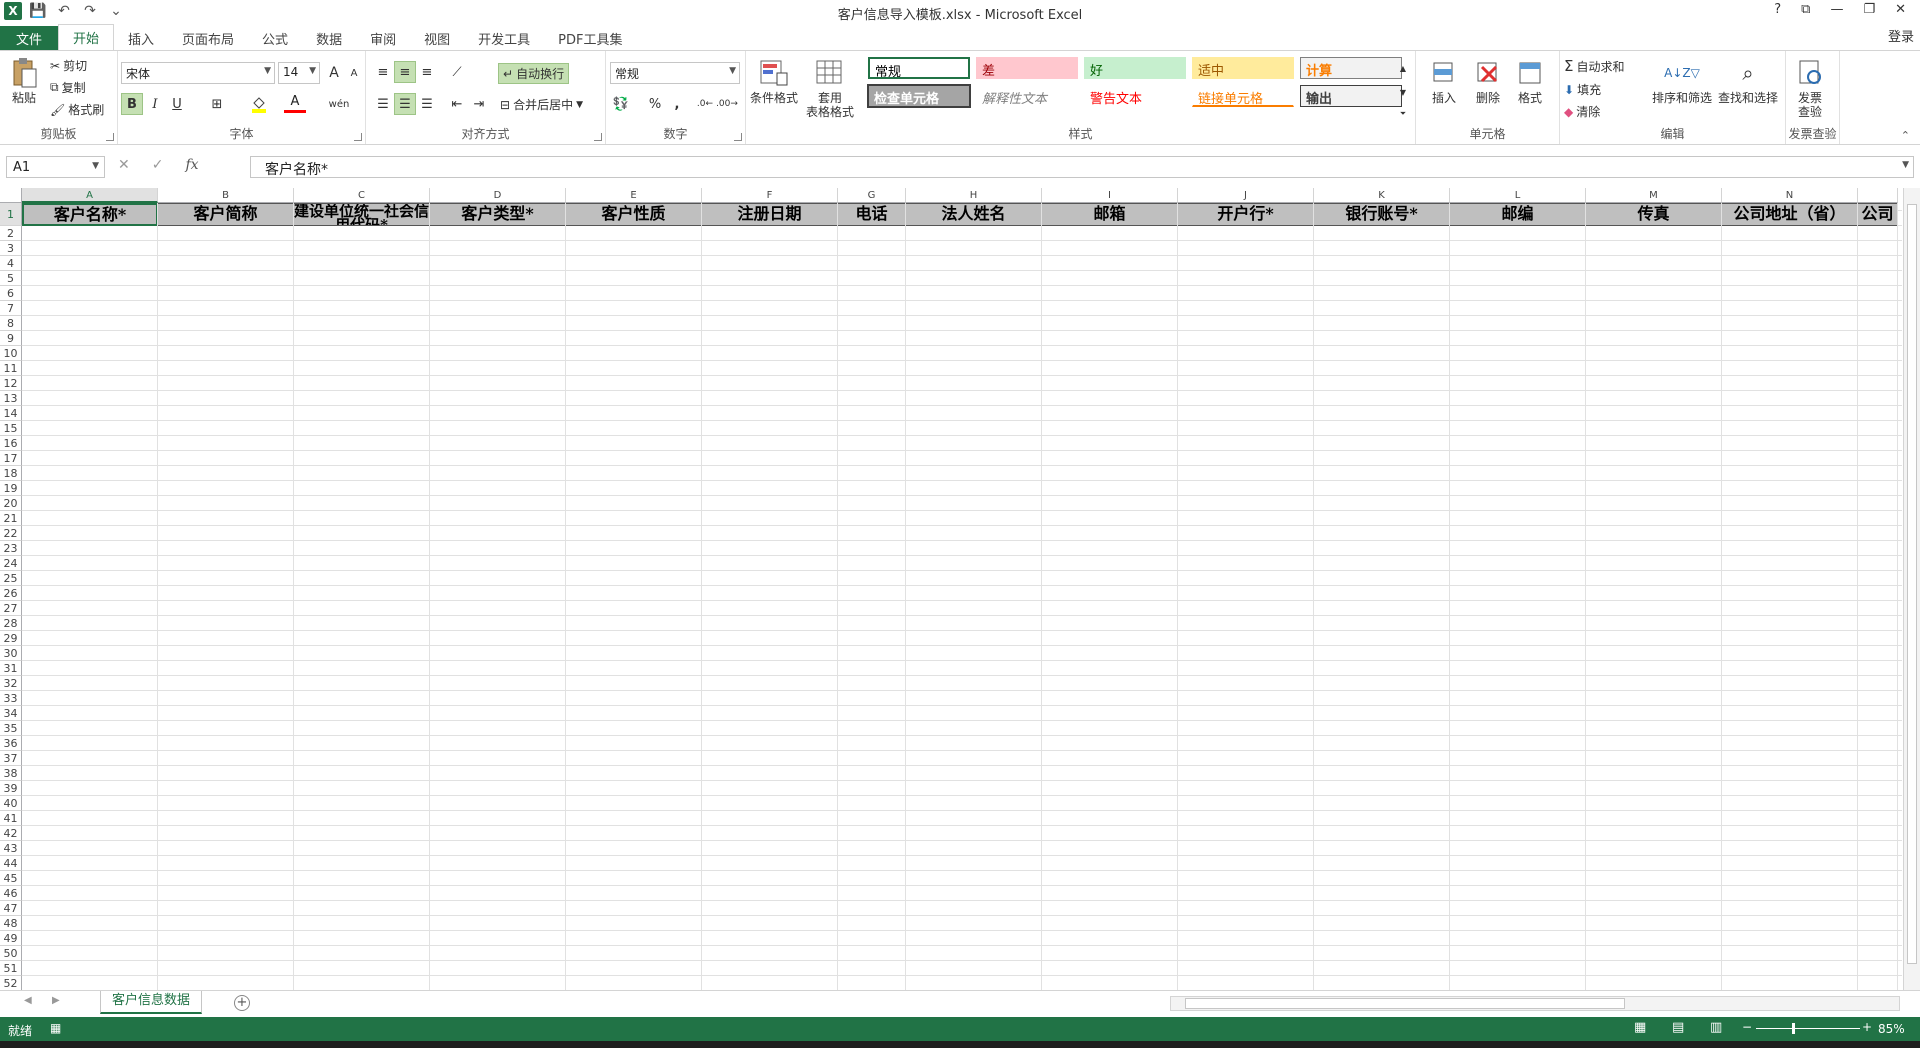 The width and height of the screenshot is (1920, 1048). Describe the element at coordinates (919, 68) in the screenshot. I see `cell-style-0: 常规` at that location.